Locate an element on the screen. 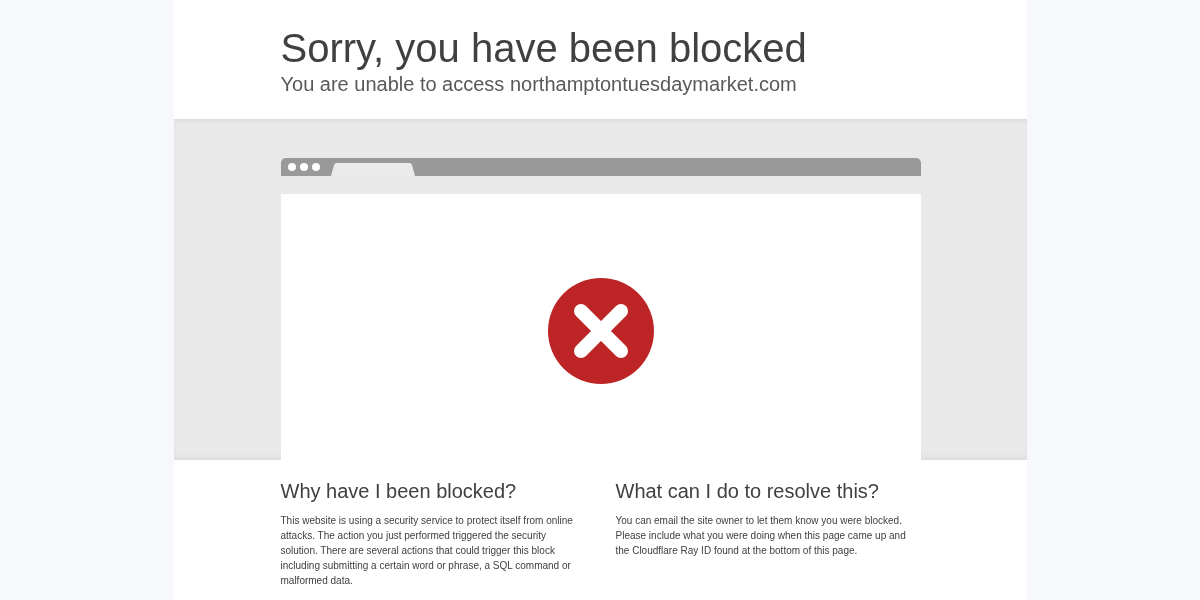  page-subtitle: You are unable to access northamptontuesdaymarket.com is located at coordinates (539, 84).